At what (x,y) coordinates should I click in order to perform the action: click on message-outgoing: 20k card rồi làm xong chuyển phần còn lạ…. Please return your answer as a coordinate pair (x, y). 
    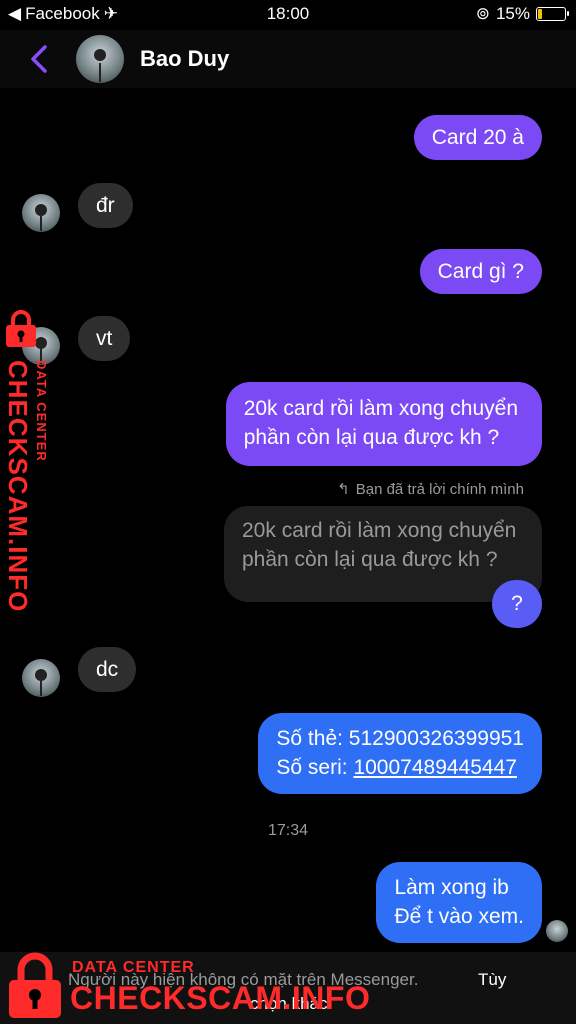
    Looking at the image, I should click on (383, 424).